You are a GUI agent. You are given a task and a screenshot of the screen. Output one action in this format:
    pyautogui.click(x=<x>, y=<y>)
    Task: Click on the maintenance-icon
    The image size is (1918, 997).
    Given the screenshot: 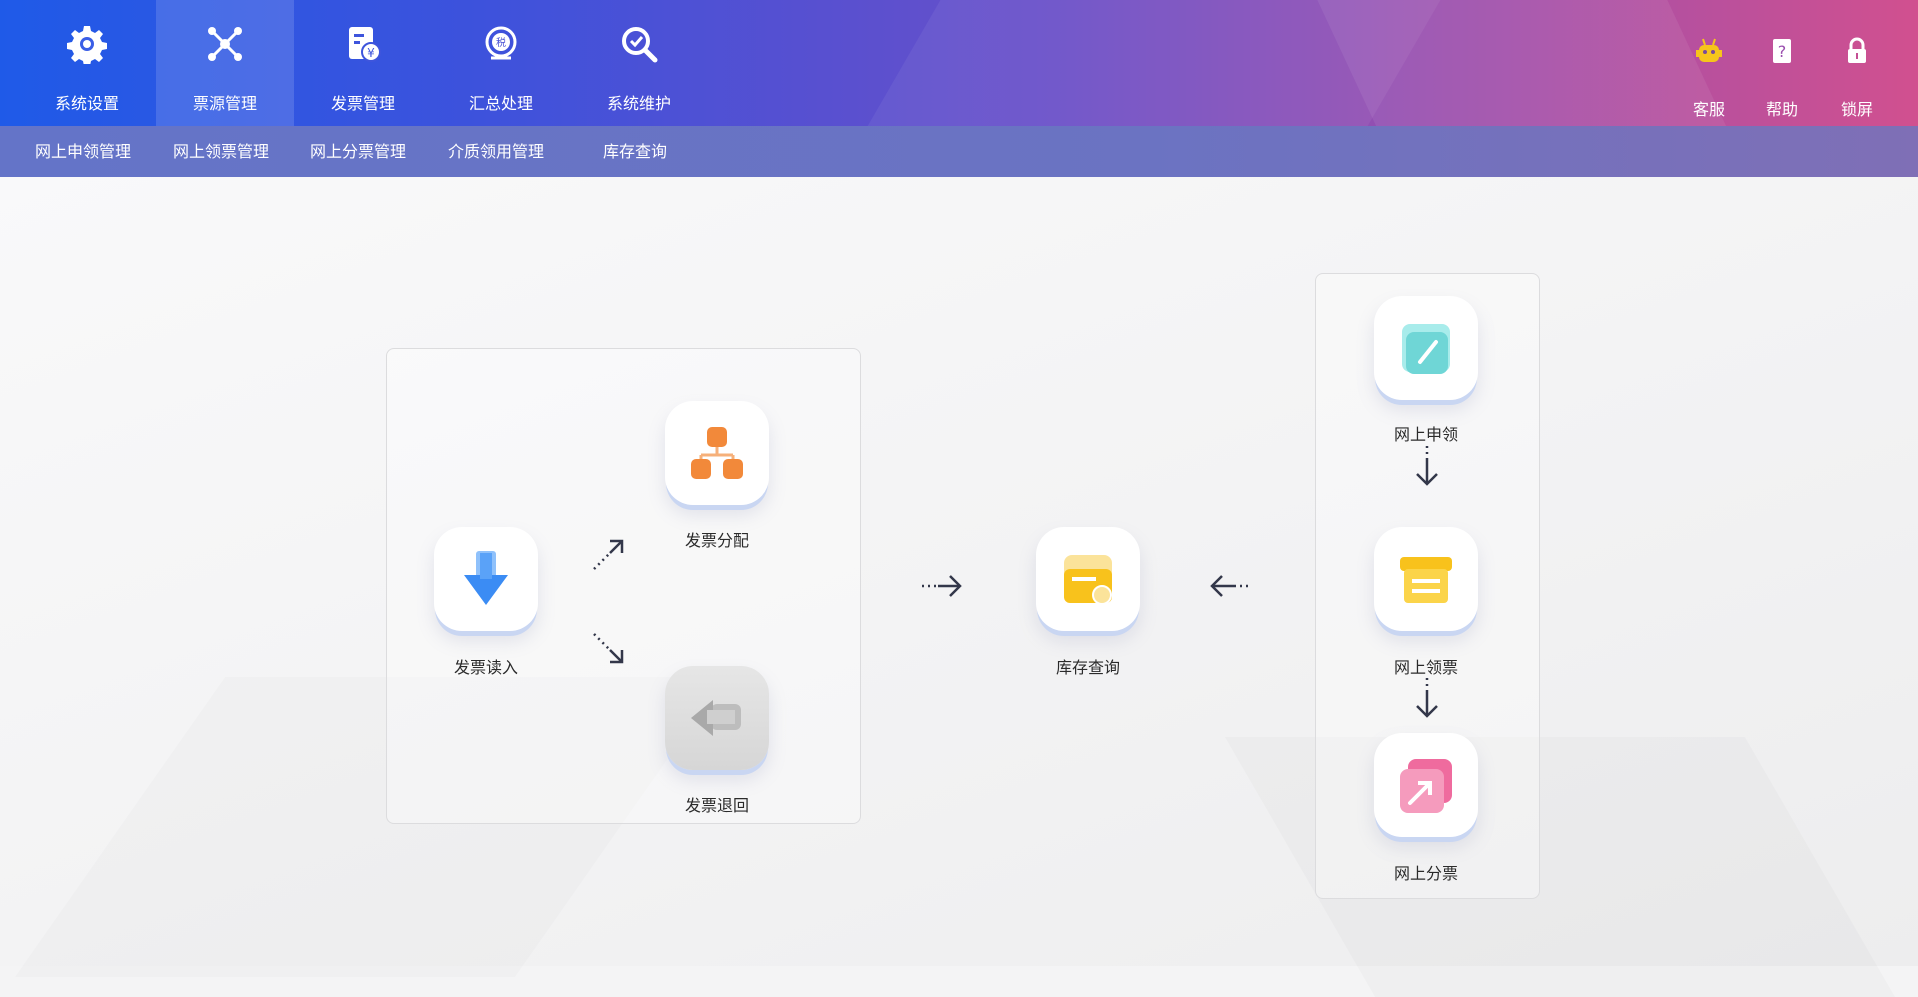 What is the action you would take?
    pyautogui.click(x=640, y=45)
    